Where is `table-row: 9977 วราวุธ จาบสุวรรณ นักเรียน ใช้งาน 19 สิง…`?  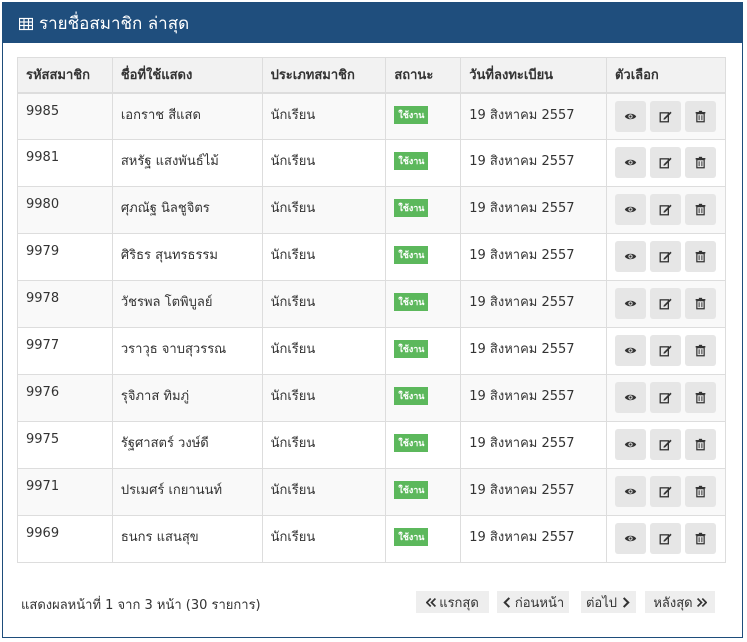
table-row: 9977 วราวุธ จาบสุวรรณ นักเรียน ใช้งาน 19 สิง… is located at coordinates (372, 351).